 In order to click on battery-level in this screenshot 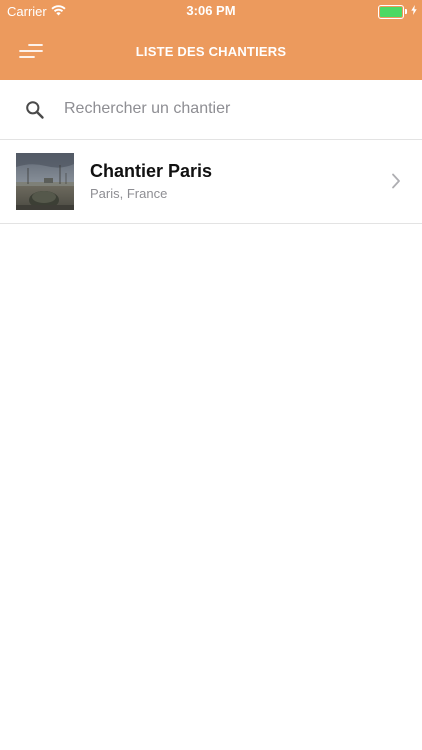, I will do `click(391, 12)`.